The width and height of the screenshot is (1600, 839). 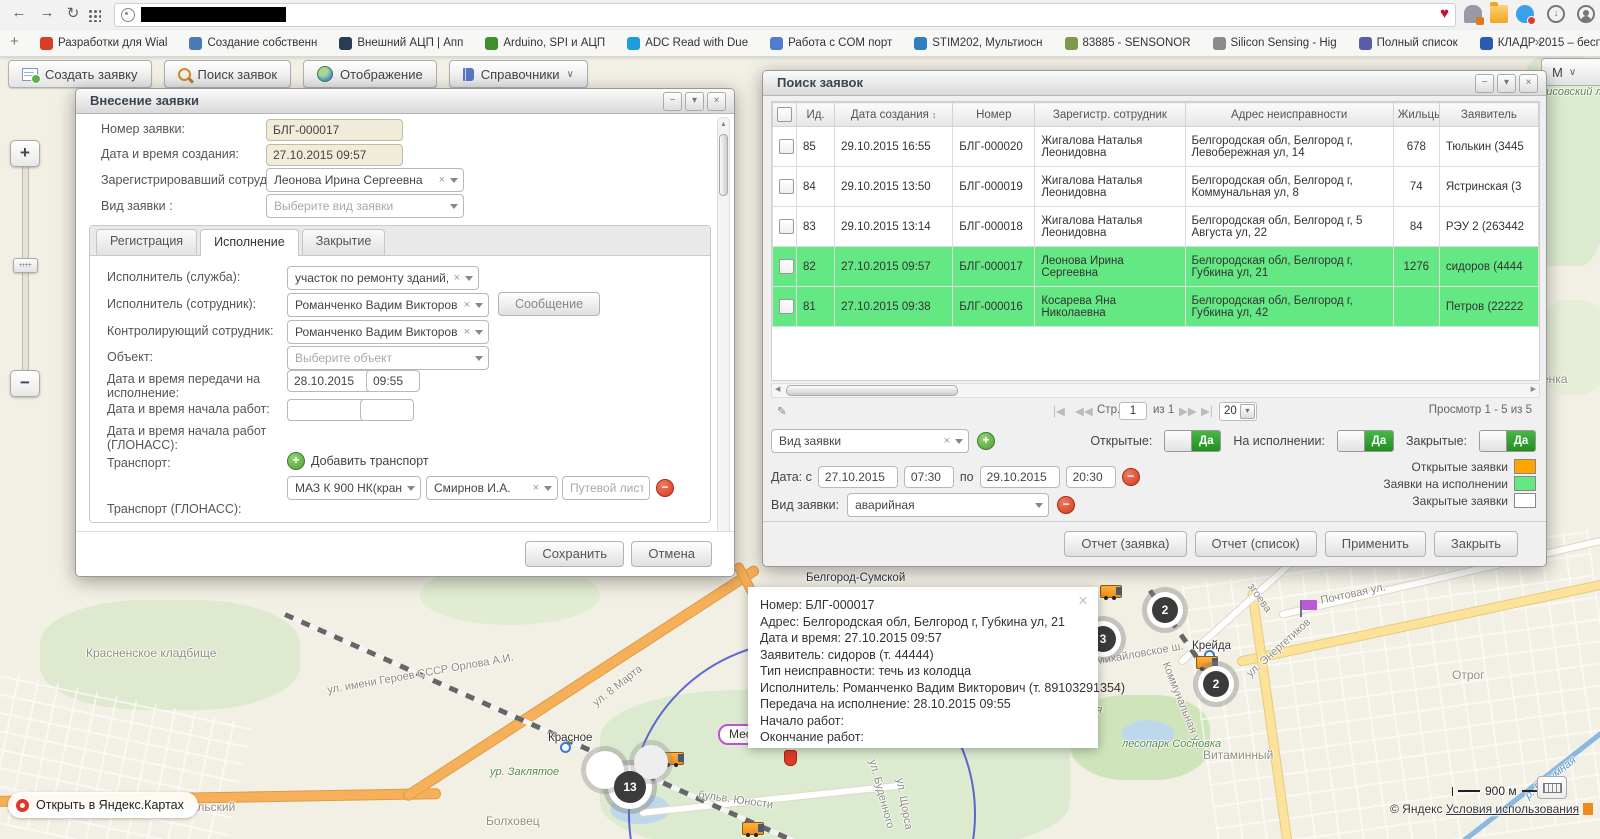 I want to click on add-transport-link: + Добавить транспорт, so click(x=358, y=461).